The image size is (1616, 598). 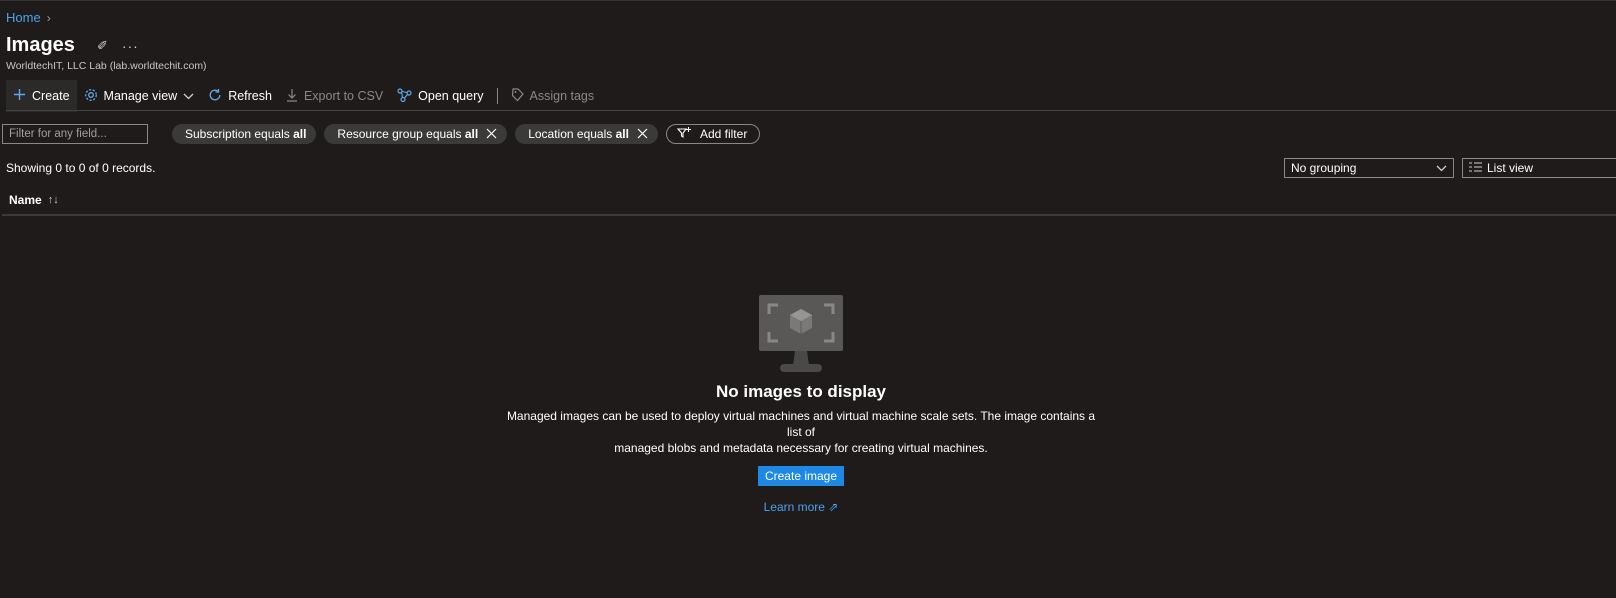 I want to click on open-query-button: Open query, so click(x=440, y=96).